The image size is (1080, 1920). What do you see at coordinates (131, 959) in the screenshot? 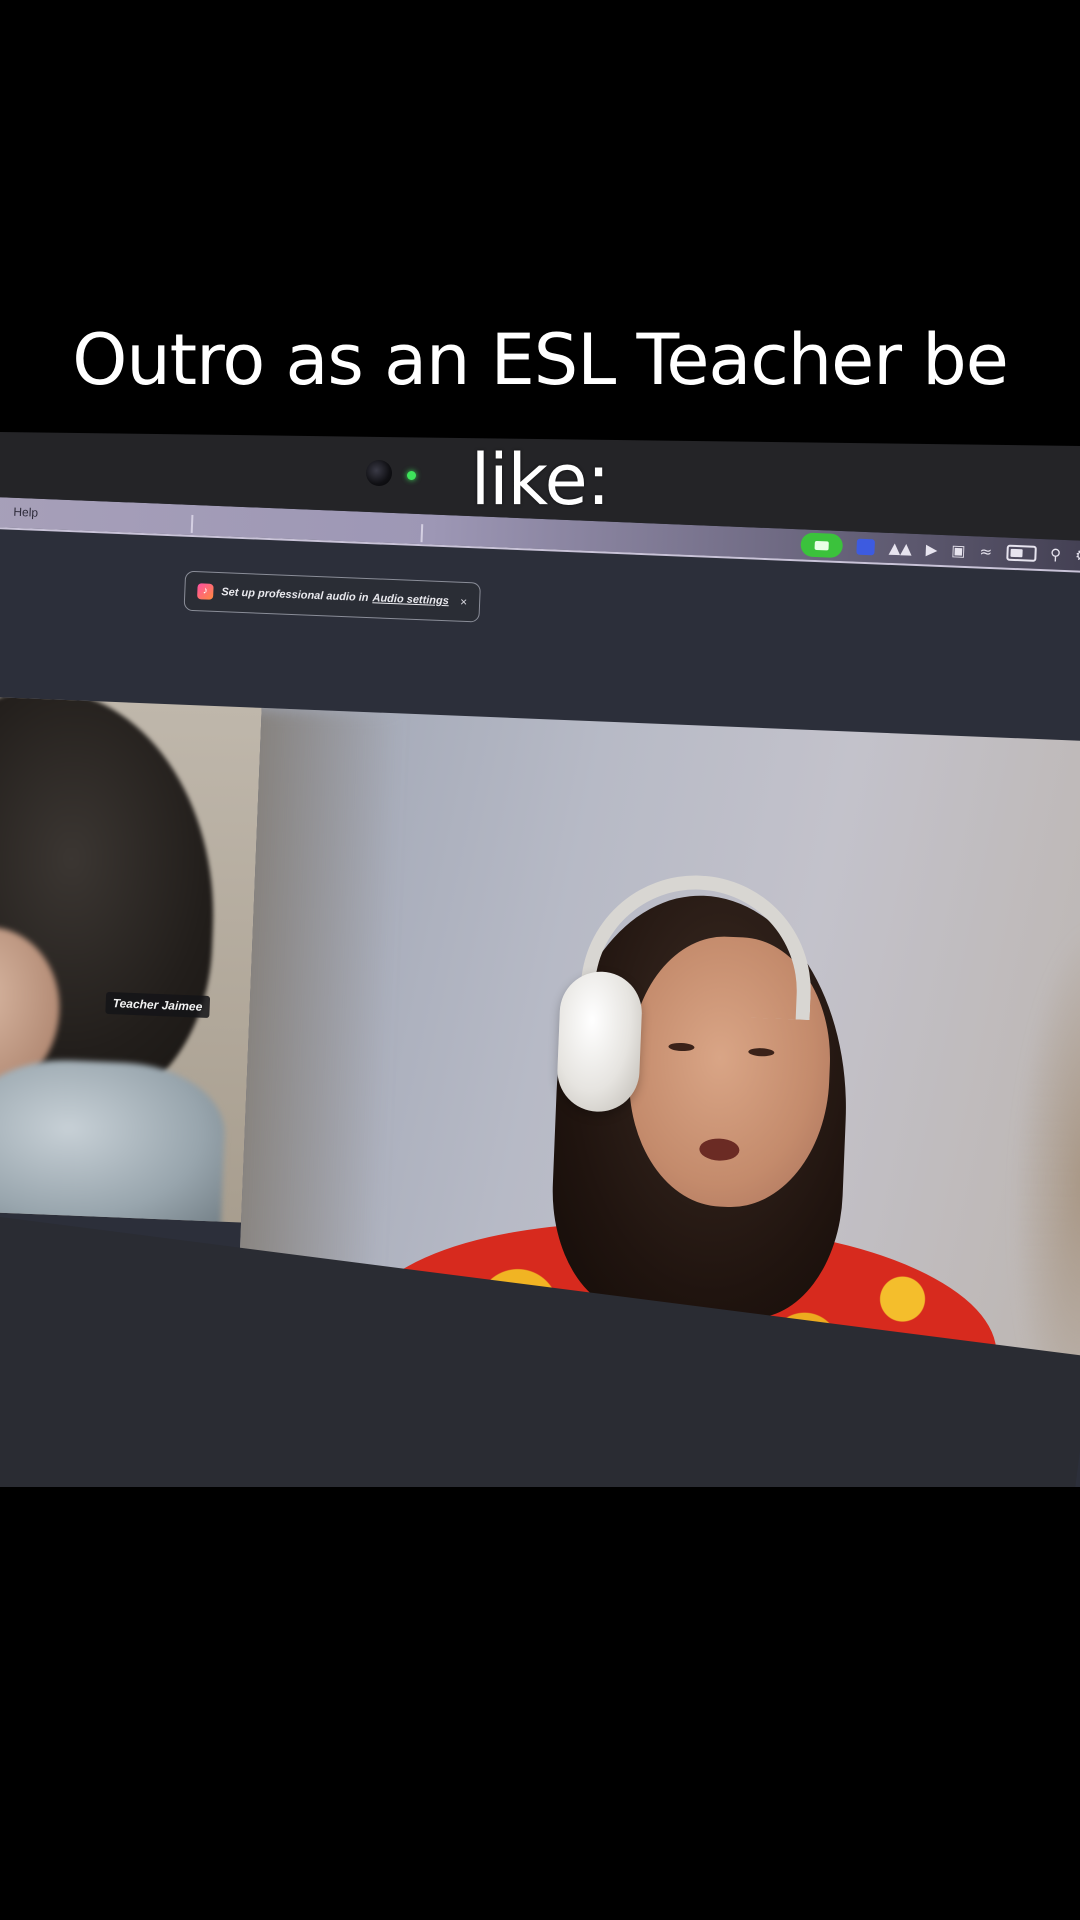
I see `participant-video-tile` at bounding box center [131, 959].